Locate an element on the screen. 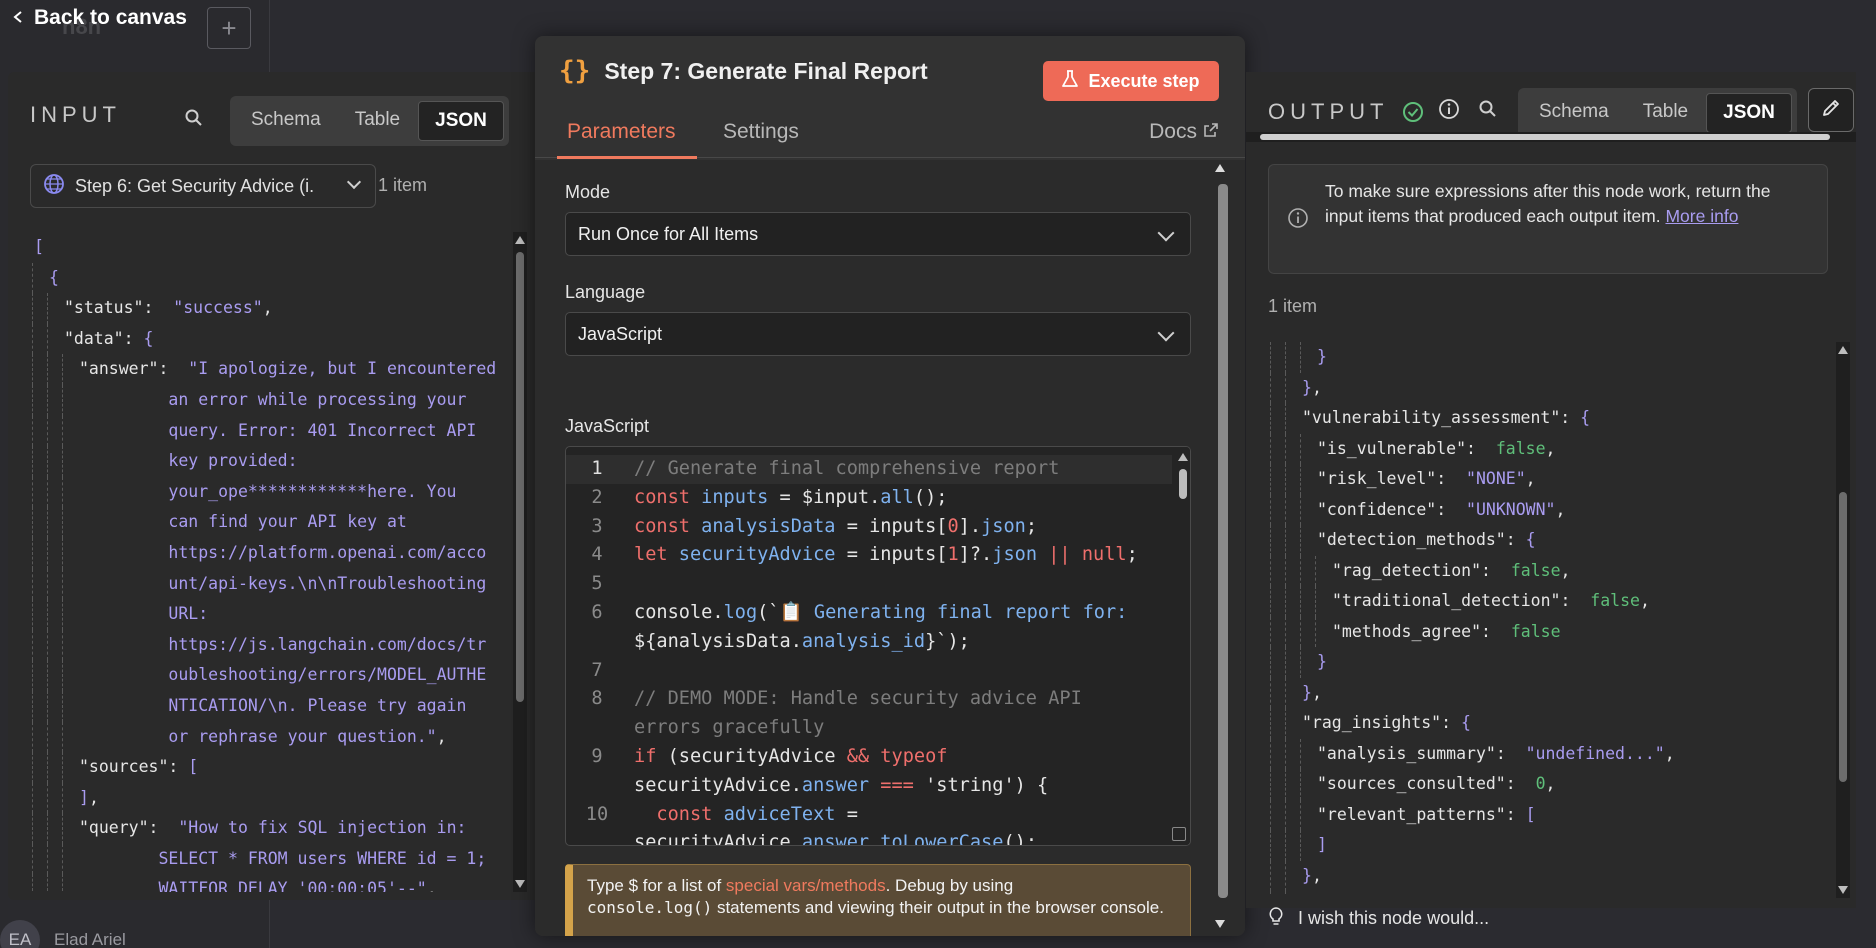 The image size is (1876, 948). code-line: errors gracefully is located at coordinates (869, 728).